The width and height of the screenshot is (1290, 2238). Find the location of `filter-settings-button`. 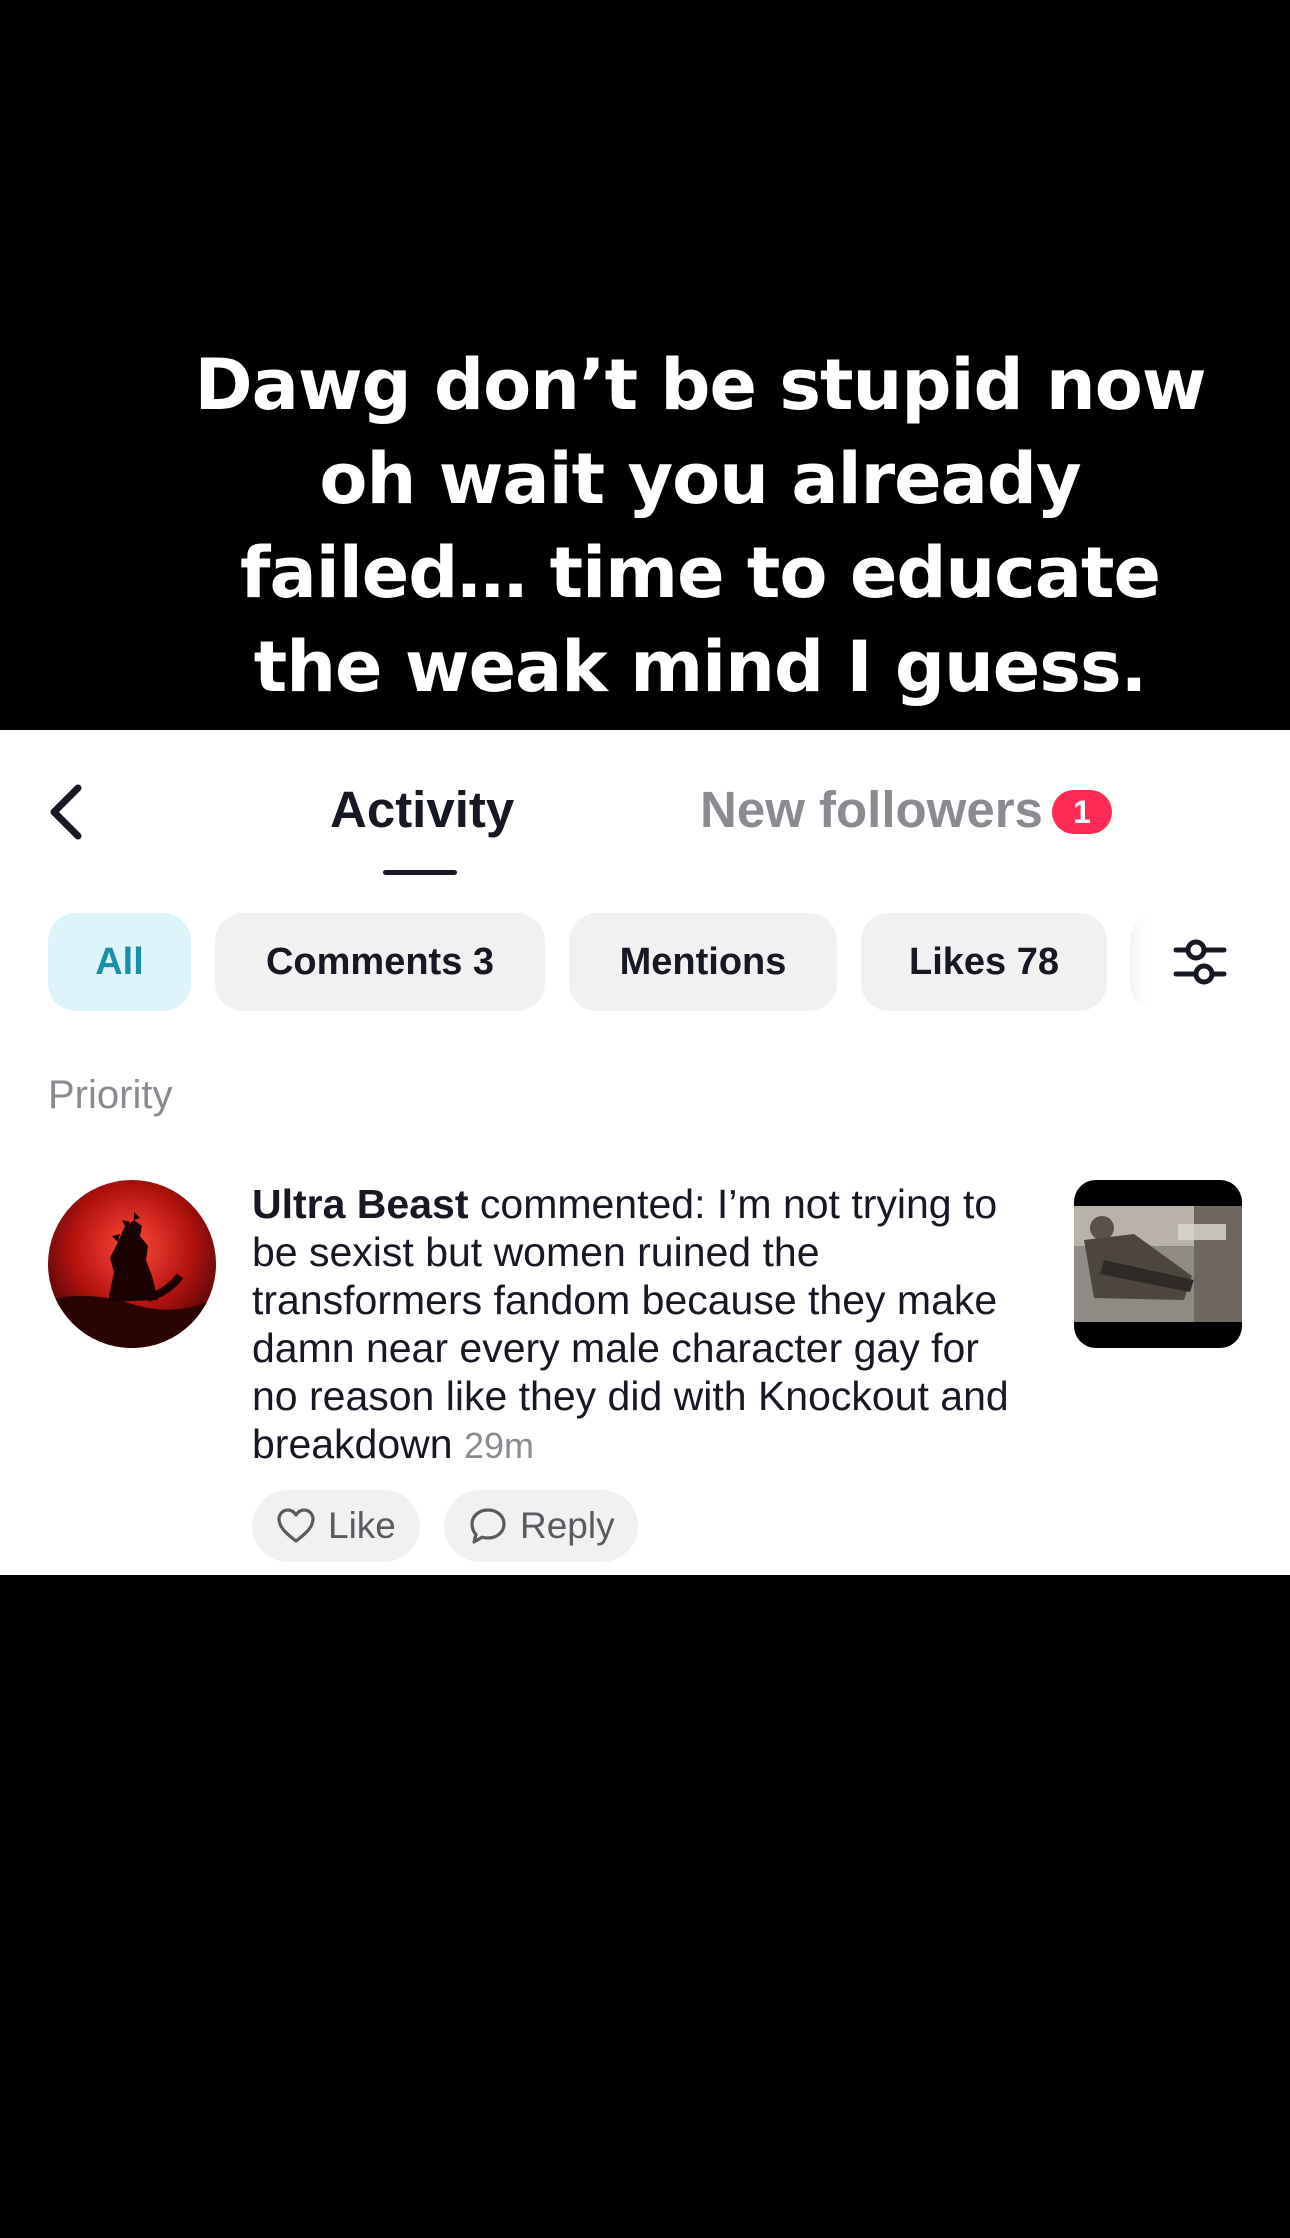

filter-settings-button is located at coordinates (1210, 962).